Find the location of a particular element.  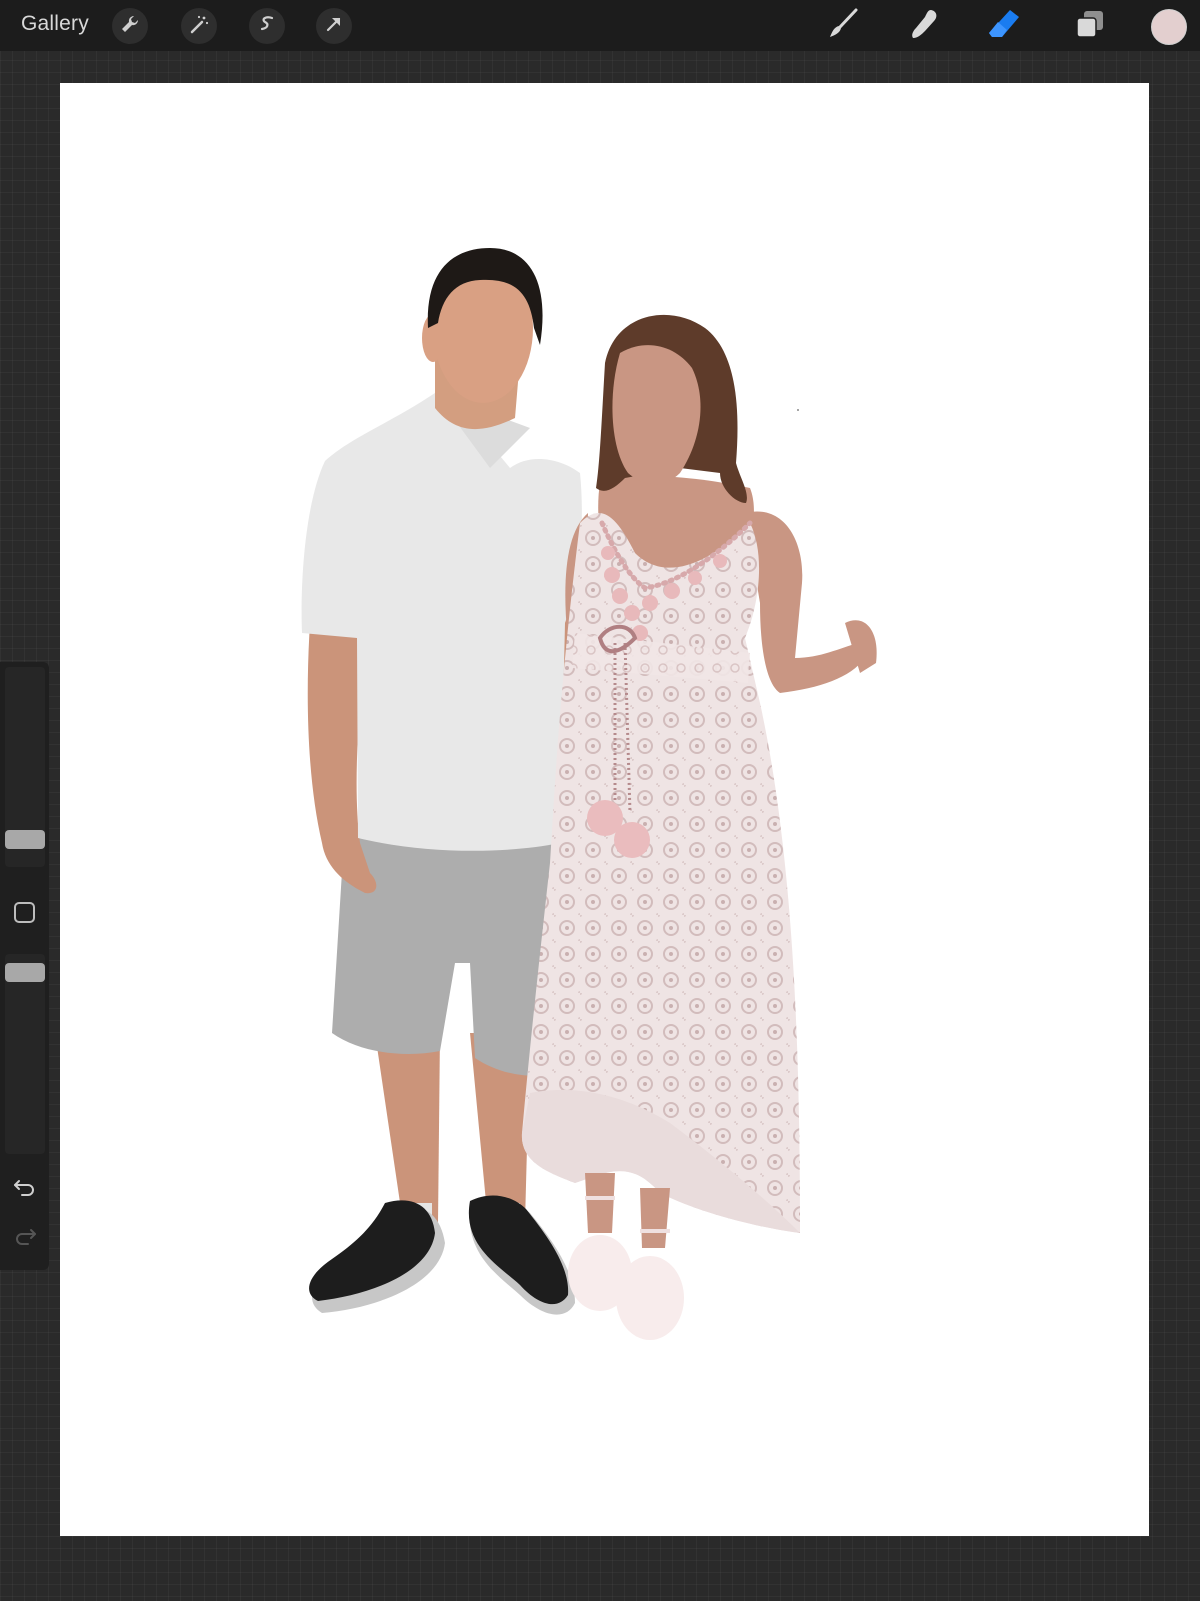

selection-button is located at coordinates (267, 26).